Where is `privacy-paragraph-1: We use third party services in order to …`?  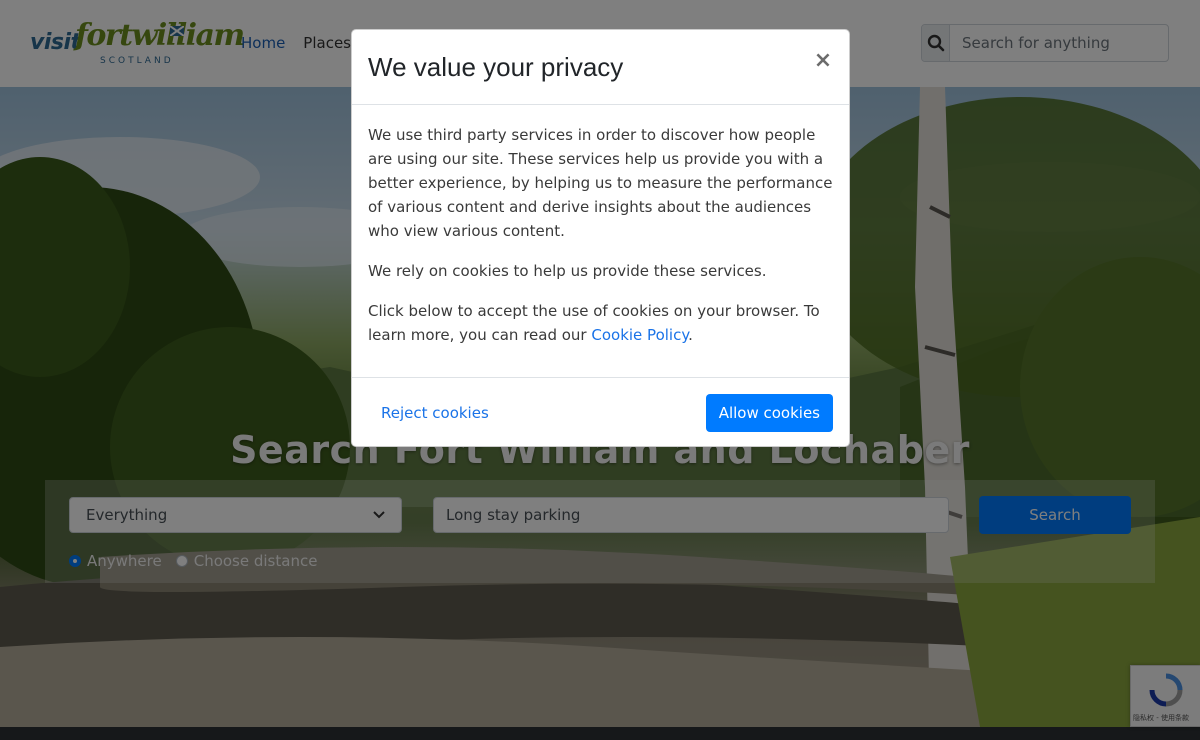 privacy-paragraph-1: We use third party services in order to … is located at coordinates (600, 183).